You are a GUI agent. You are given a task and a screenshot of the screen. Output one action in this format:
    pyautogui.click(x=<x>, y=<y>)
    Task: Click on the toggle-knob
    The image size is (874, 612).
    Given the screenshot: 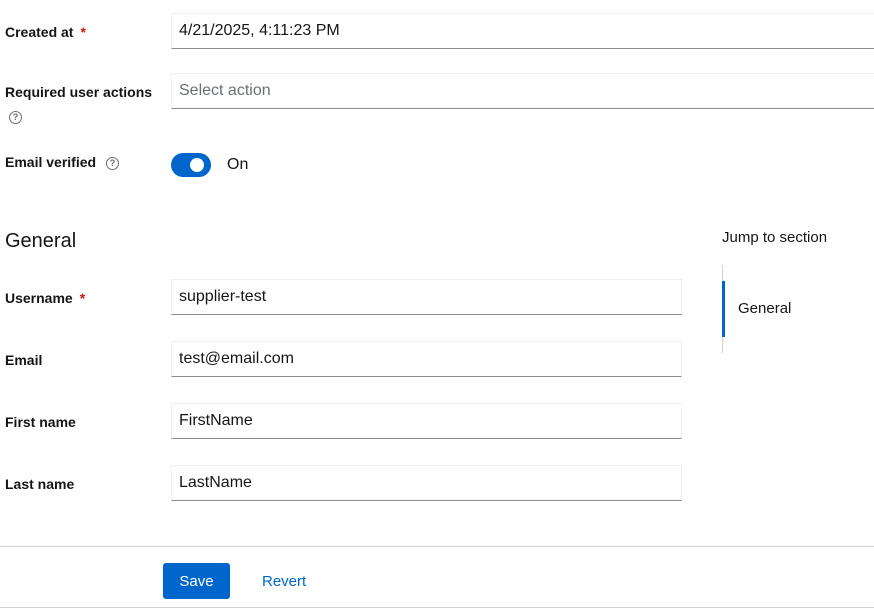 What is the action you would take?
    pyautogui.click(x=197, y=165)
    